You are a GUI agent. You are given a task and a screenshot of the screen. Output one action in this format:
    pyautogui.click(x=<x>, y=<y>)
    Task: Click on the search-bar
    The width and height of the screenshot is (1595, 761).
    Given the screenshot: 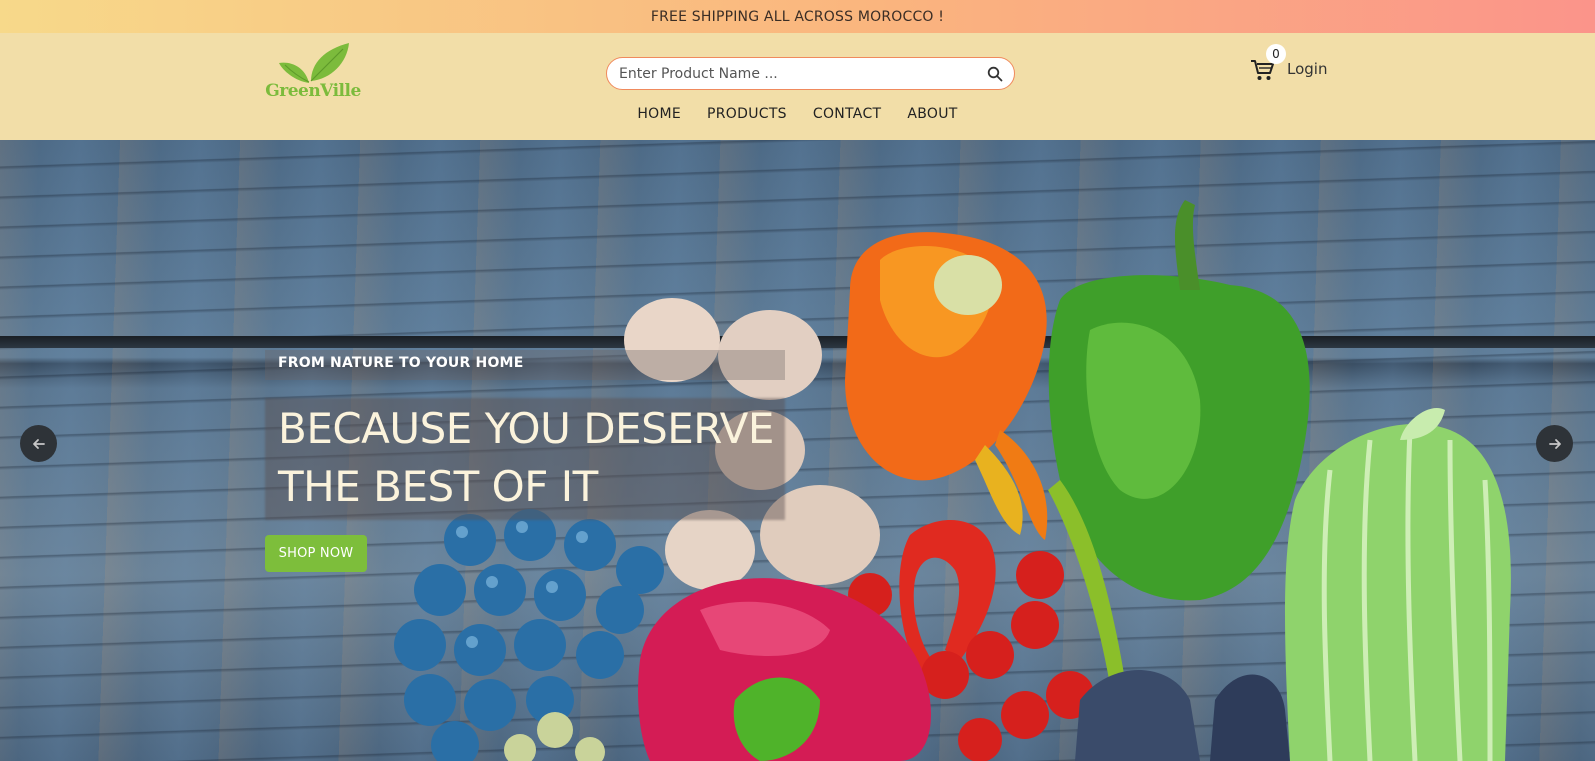 What is the action you would take?
    pyautogui.click(x=810, y=73)
    